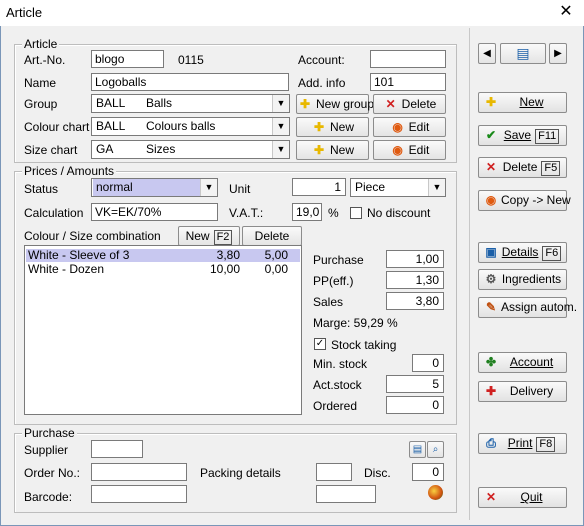 This screenshot has width=584, height=526. I want to click on pp-eff-field: 1,30, so click(415, 280).